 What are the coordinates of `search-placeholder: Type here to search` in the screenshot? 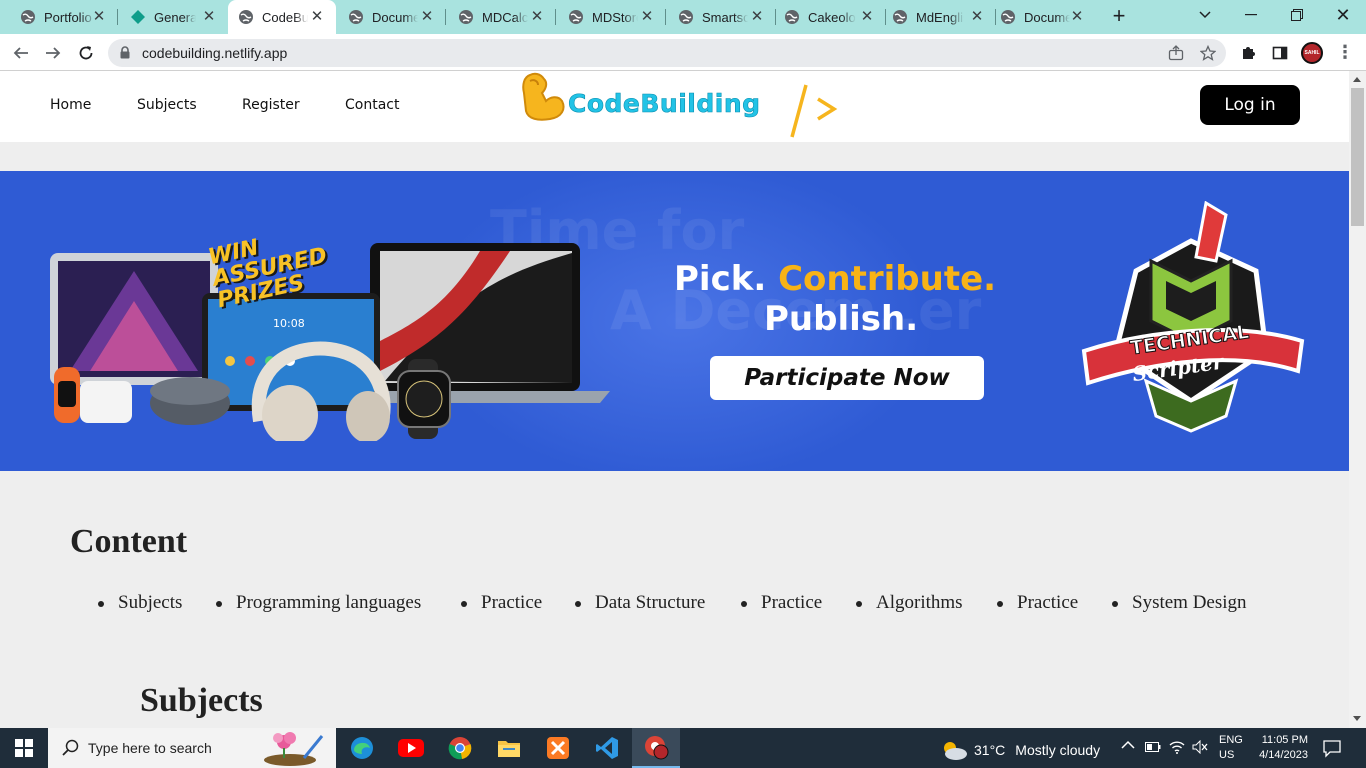 It's located at (150, 748).